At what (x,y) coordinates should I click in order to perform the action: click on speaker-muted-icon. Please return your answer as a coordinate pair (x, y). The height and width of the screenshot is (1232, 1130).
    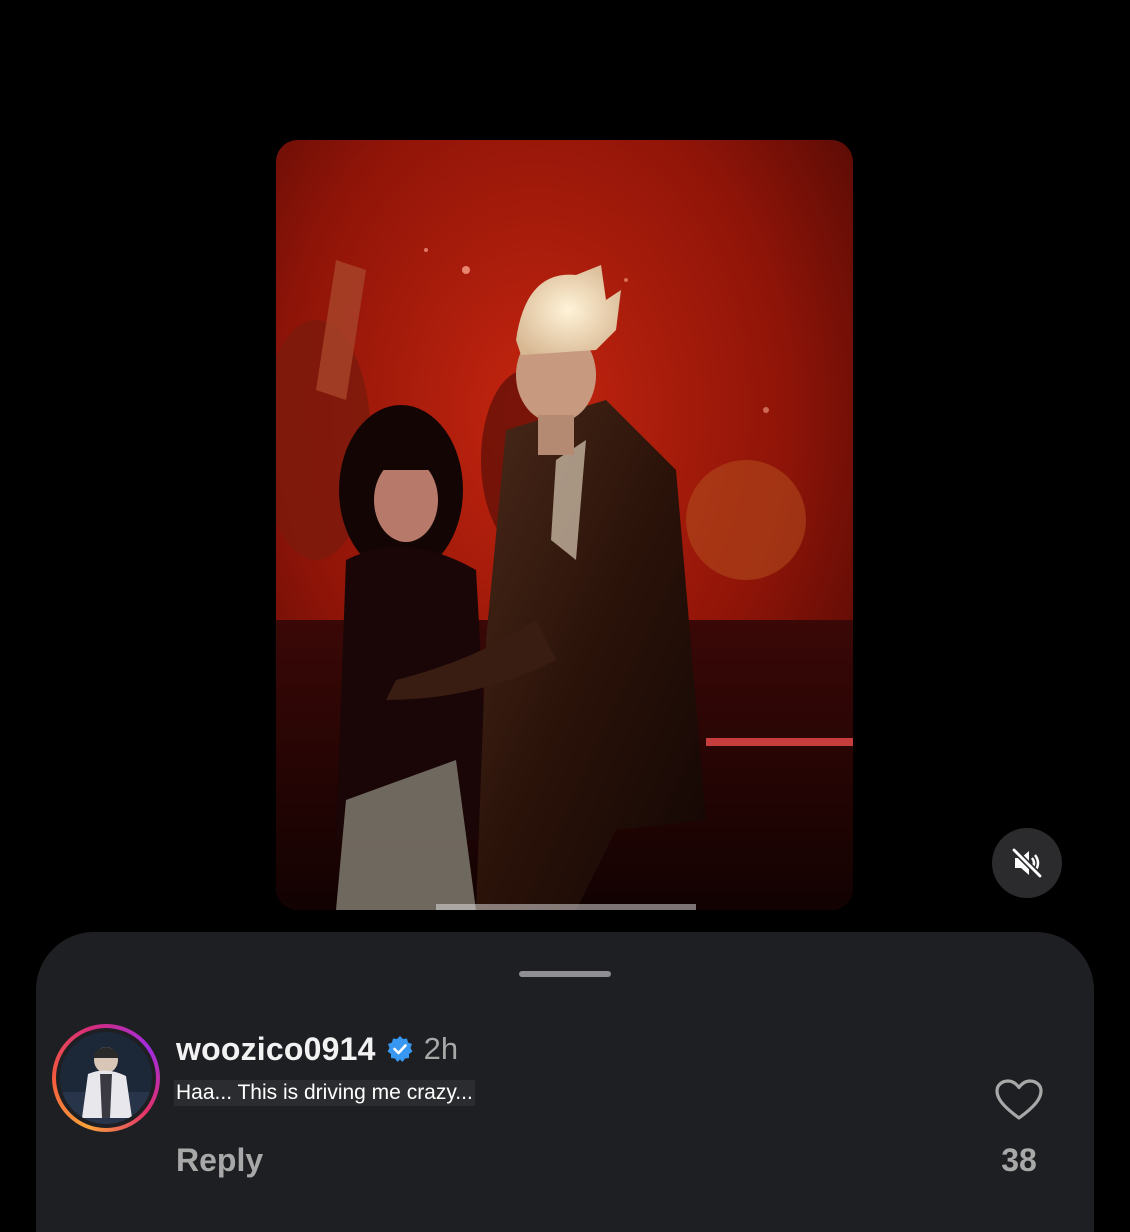
    Looking at the image, I should click on (1027, 863).